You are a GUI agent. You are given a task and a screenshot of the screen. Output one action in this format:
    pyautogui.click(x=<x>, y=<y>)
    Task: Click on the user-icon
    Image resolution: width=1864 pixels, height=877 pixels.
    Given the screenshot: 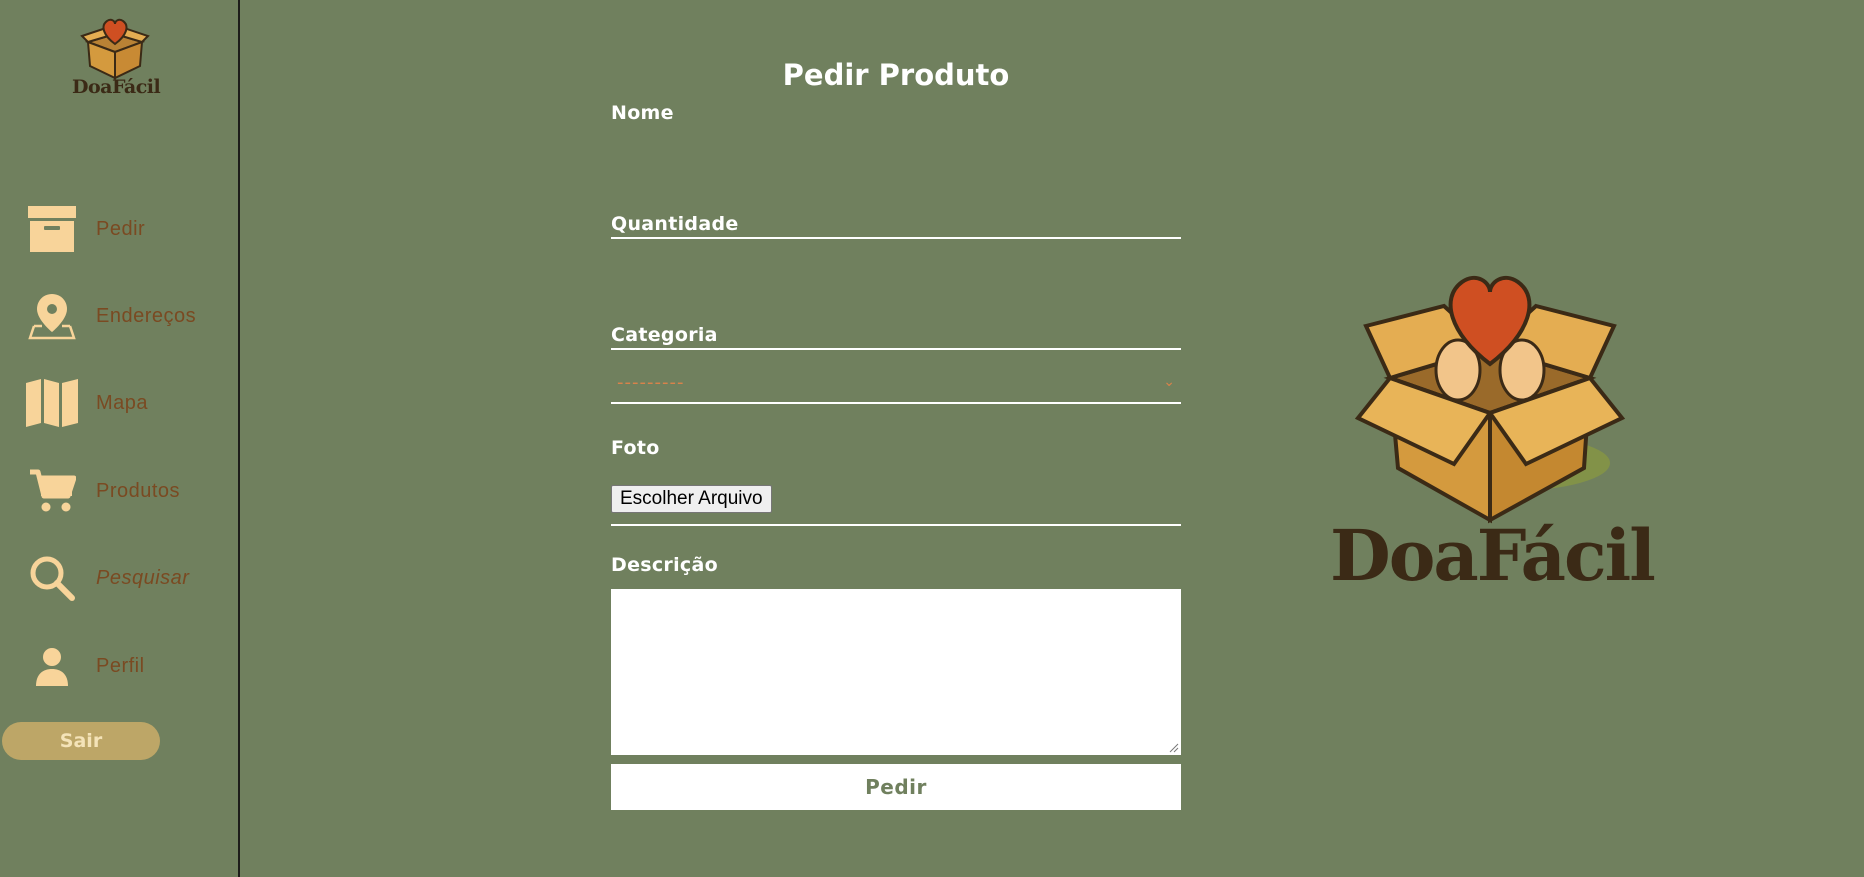 What is the action you would take?
    pyautogui.click(x=52, y=666)
    